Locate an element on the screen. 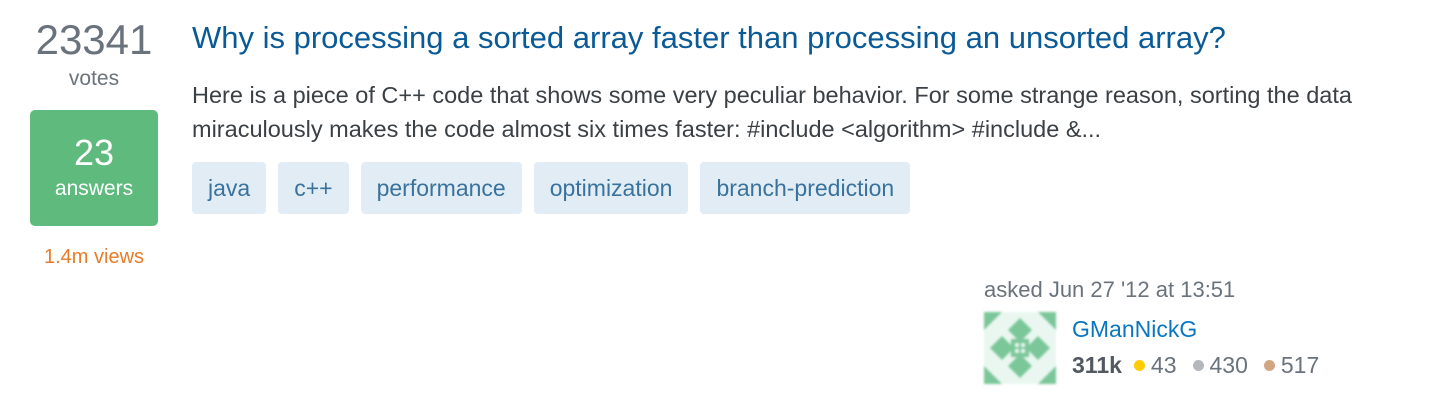 The width and height of the screenshot is (1448, 414). view-count: 1.4m views is located at coordinates (94, 257).